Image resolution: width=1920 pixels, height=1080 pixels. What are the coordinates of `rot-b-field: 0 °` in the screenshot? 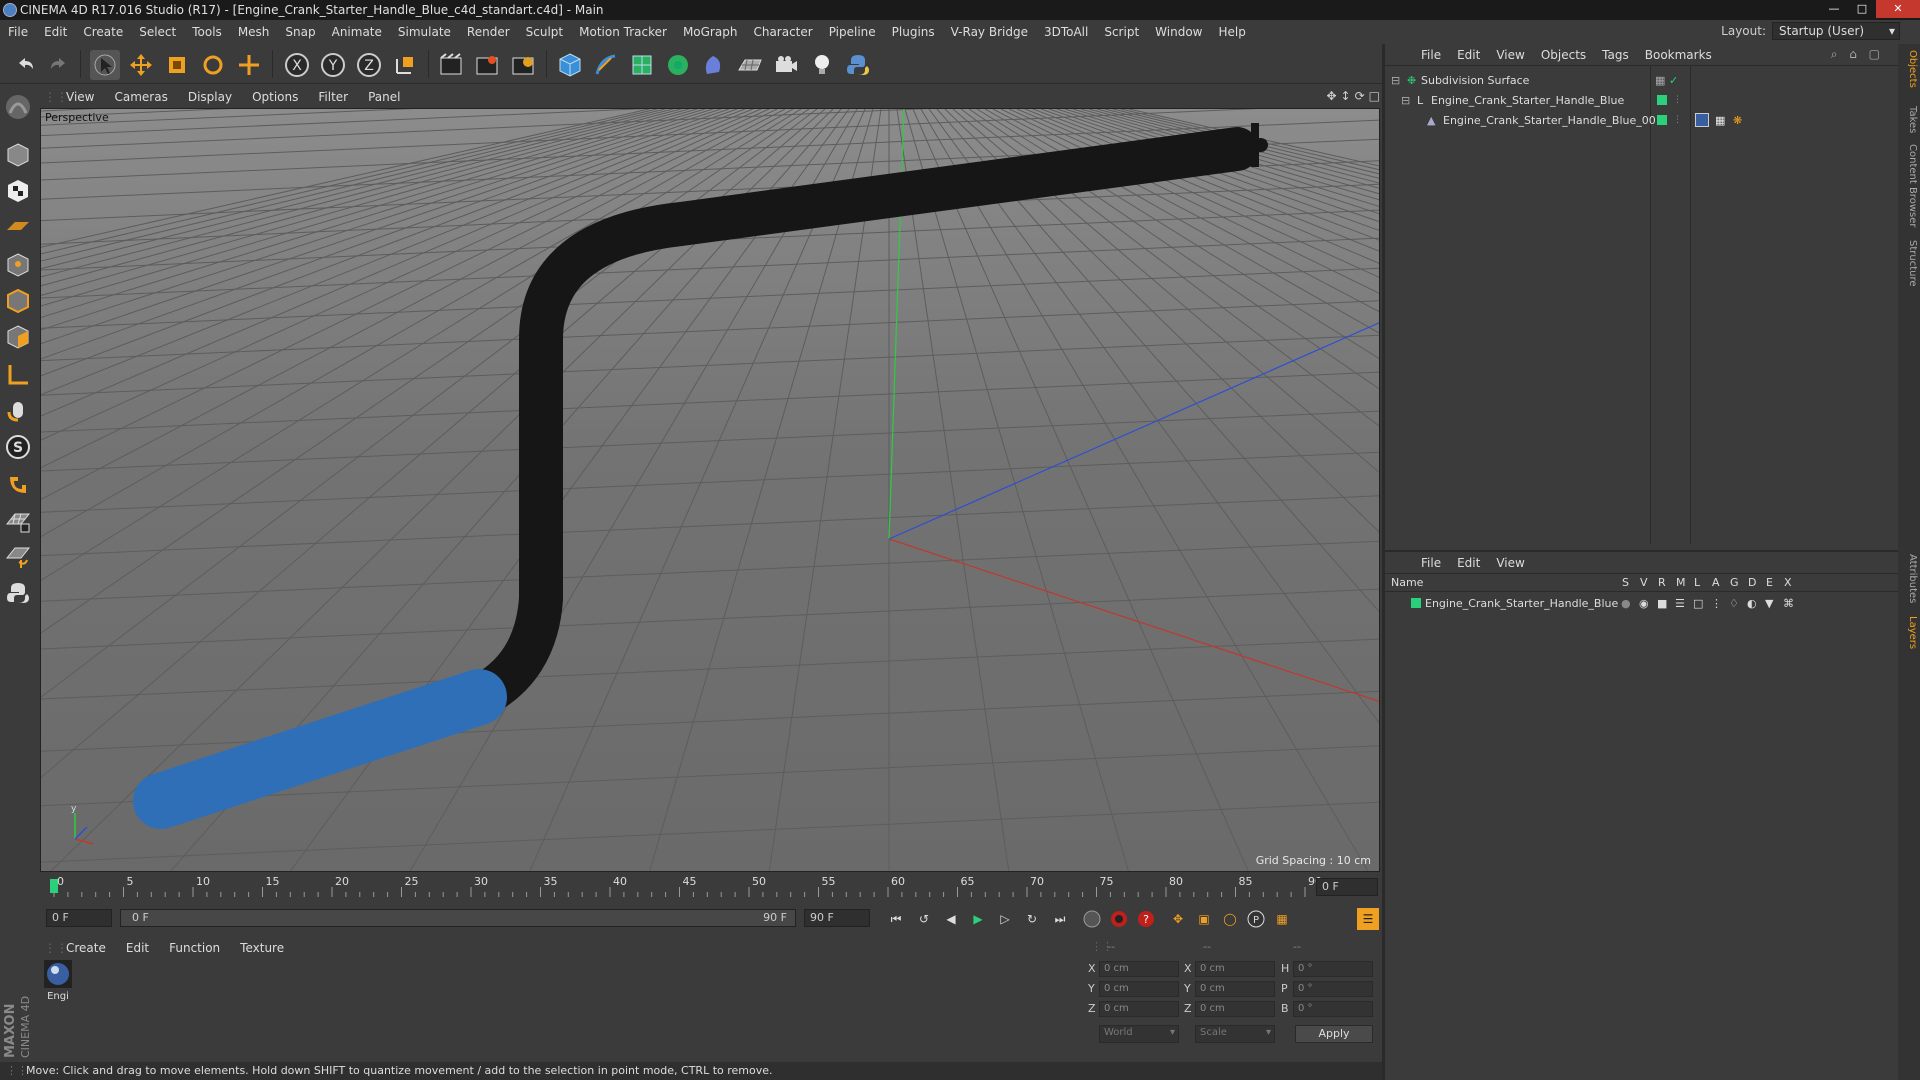 It's located at (1333, 1009).